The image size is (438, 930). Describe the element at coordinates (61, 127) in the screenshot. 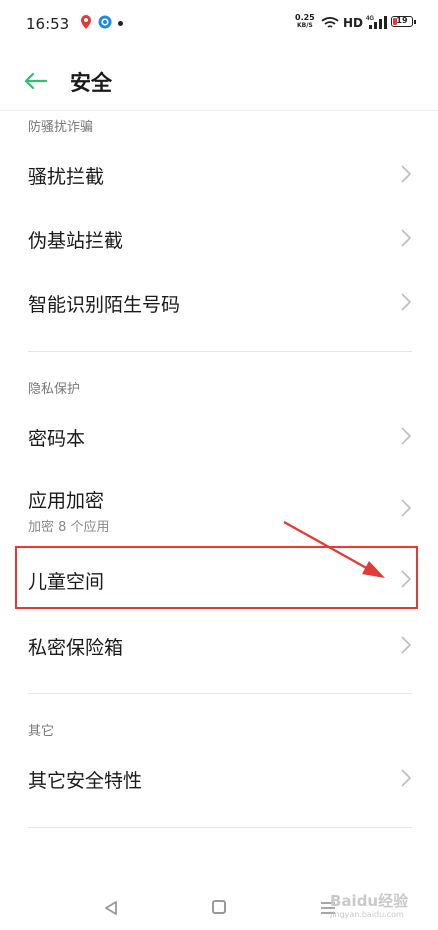

I see `section-header-anti-harassment: 防骚扰诈骗` at that location.